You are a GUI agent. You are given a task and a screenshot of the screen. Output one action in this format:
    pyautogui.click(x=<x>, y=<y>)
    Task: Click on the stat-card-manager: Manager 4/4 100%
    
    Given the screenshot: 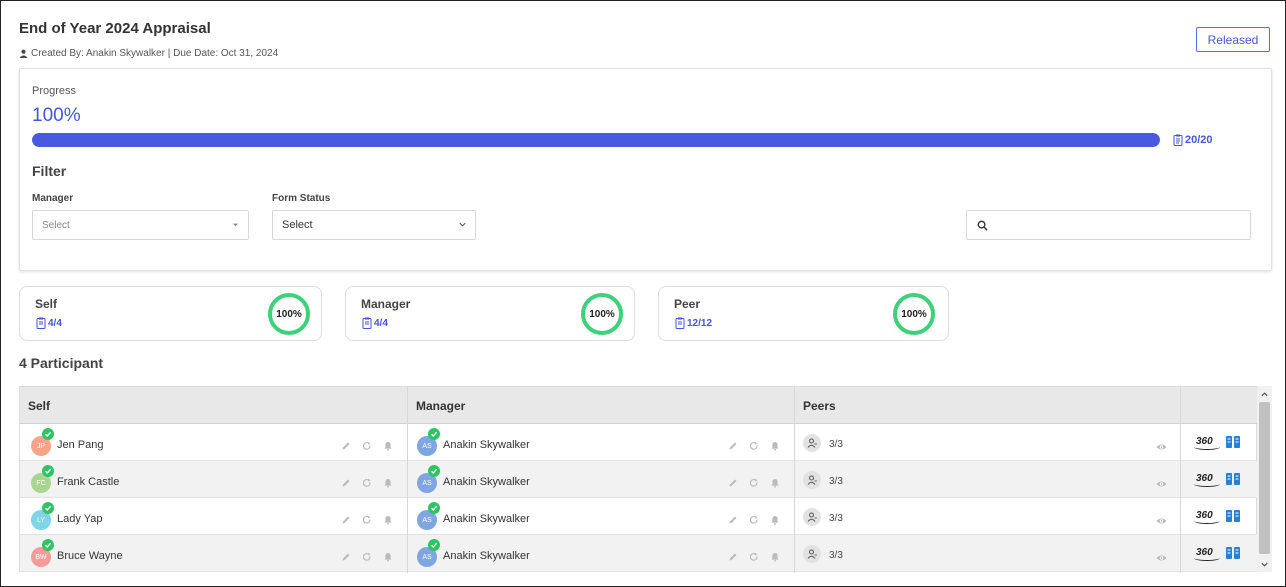 What is the action you would take?
    pyautogui.click(x=490, y=313)
    